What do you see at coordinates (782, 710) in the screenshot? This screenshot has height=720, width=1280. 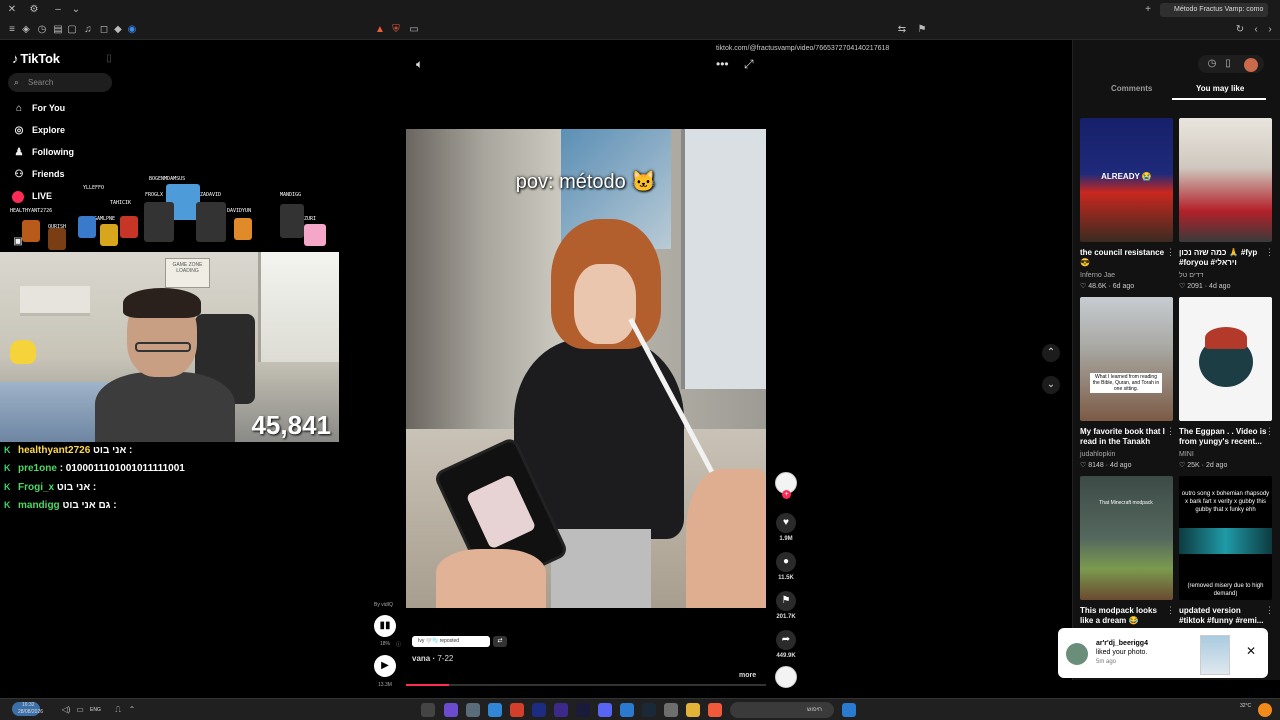 I see `taskbar-search: חיפוש` at bounding box center [782, 710].